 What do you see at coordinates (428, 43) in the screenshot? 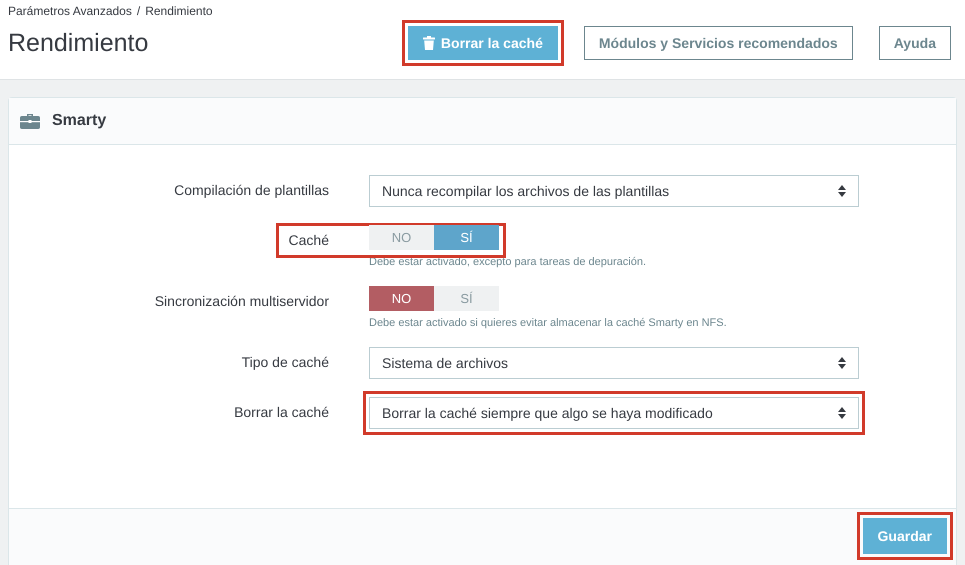
I see `trash-icon` at bounding box center [428, 43].